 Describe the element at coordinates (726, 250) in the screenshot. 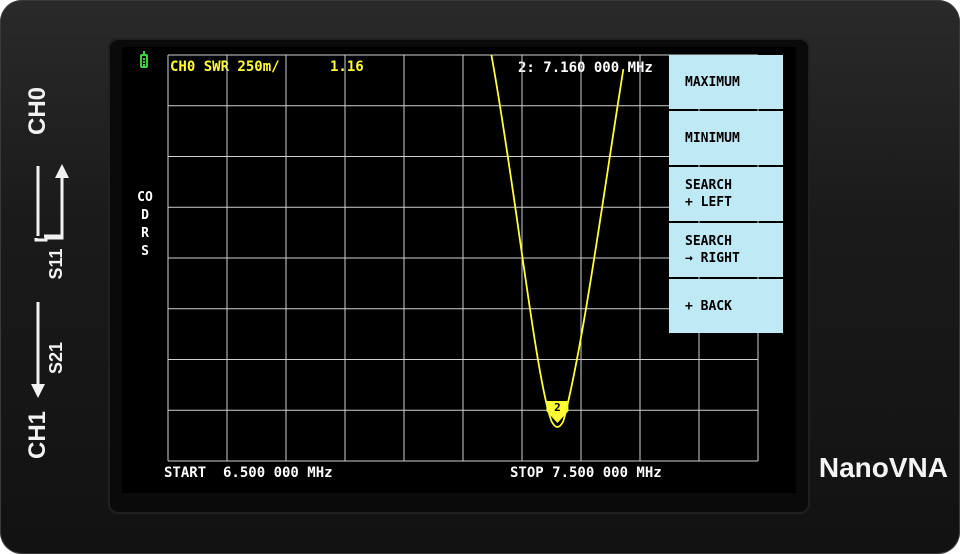

I see `menu-search-right-button: SEARCH → RIGHT` at that location.